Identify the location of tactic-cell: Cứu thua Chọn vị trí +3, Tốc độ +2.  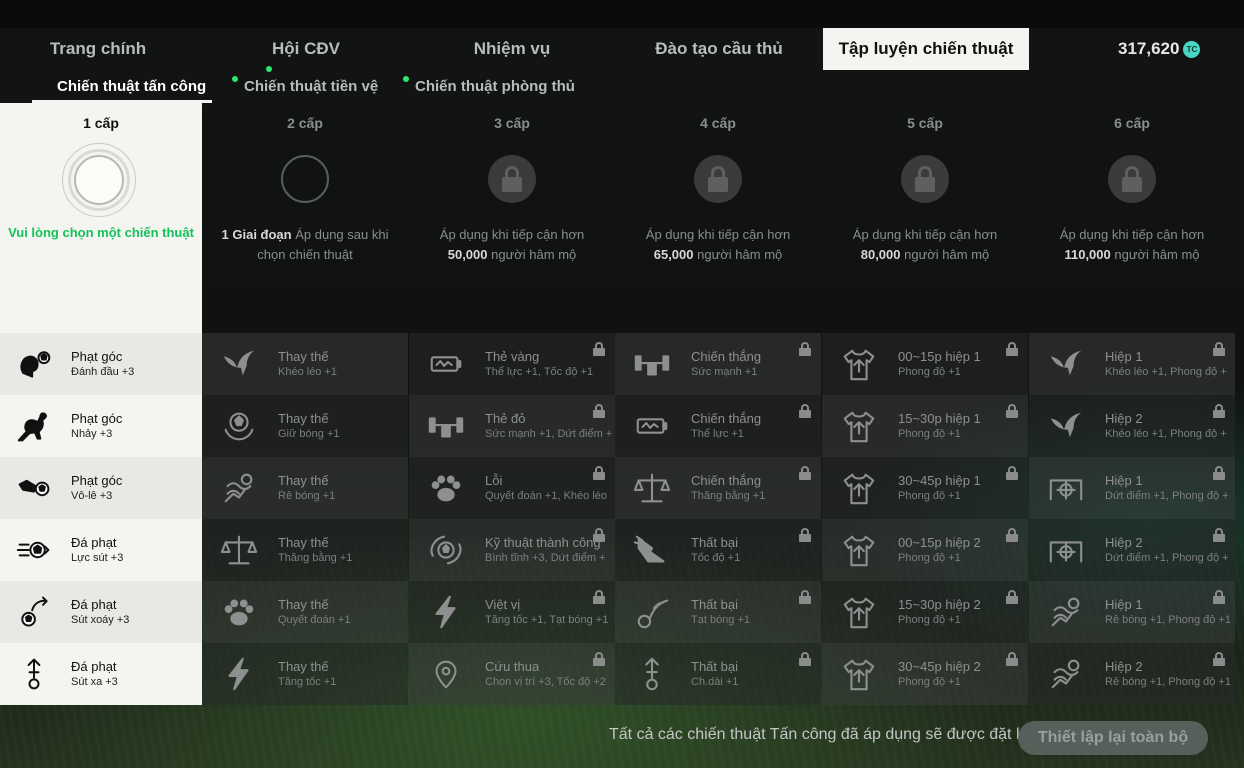
(512, 674).